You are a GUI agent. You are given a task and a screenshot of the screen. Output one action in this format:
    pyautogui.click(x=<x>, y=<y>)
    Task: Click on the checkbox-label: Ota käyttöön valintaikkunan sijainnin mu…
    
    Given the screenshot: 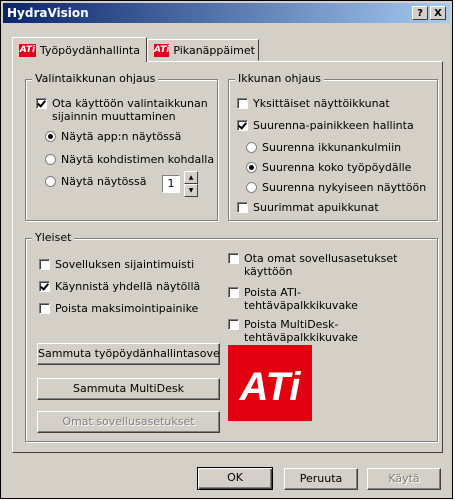 What is the action you would take?
    pyautogui.click(x=130, y=110)
    